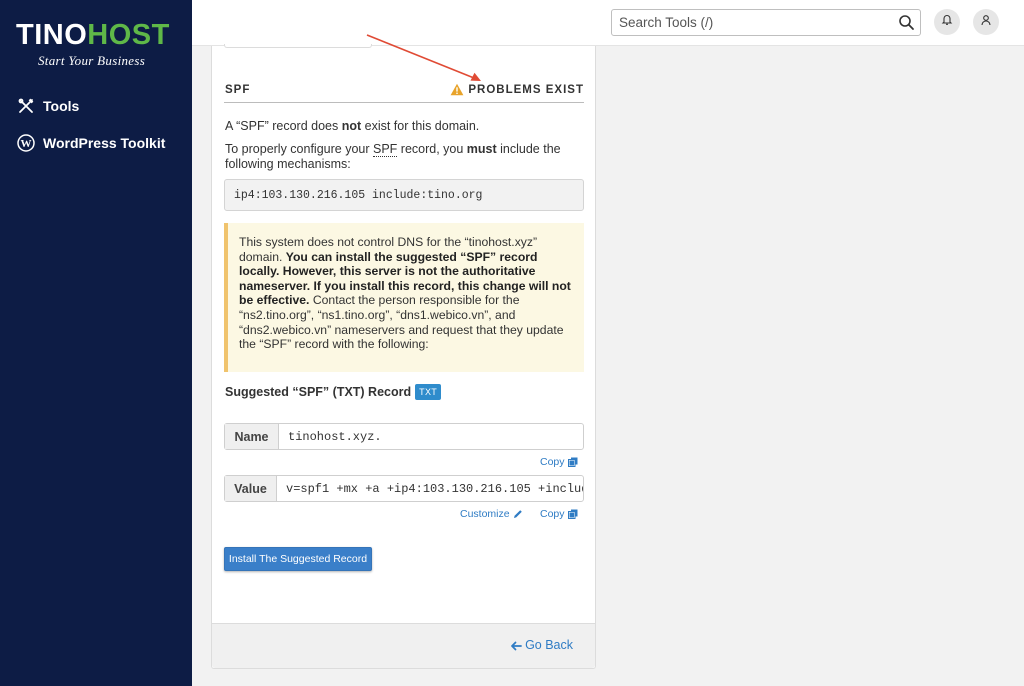  What do you see at coordinates (549, 645) in the screenshot?
I see `go-back-label: Go Back` at bounding box center [549, 645].